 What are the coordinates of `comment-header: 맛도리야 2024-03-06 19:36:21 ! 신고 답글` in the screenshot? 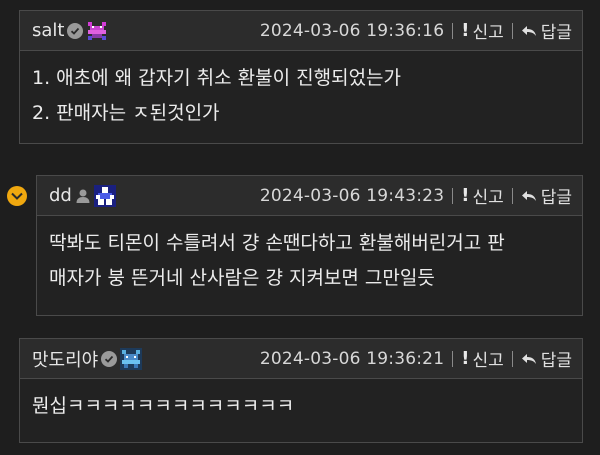 It's located at (301, 359).